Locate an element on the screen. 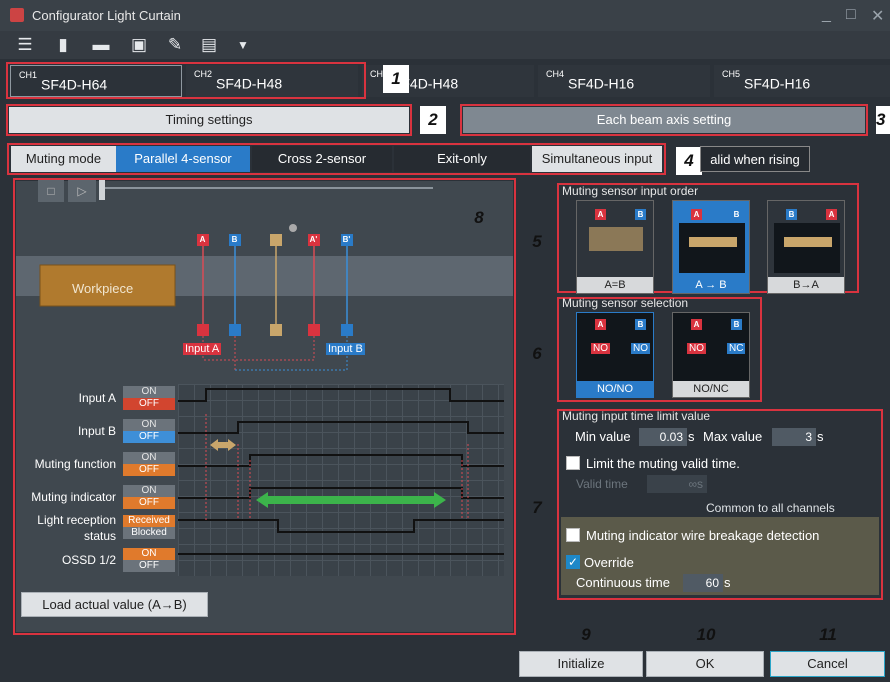 Image resolution: width=890 pixels, height=682 pixels. save-icon: ▣ is located at coordinates (139, 45).